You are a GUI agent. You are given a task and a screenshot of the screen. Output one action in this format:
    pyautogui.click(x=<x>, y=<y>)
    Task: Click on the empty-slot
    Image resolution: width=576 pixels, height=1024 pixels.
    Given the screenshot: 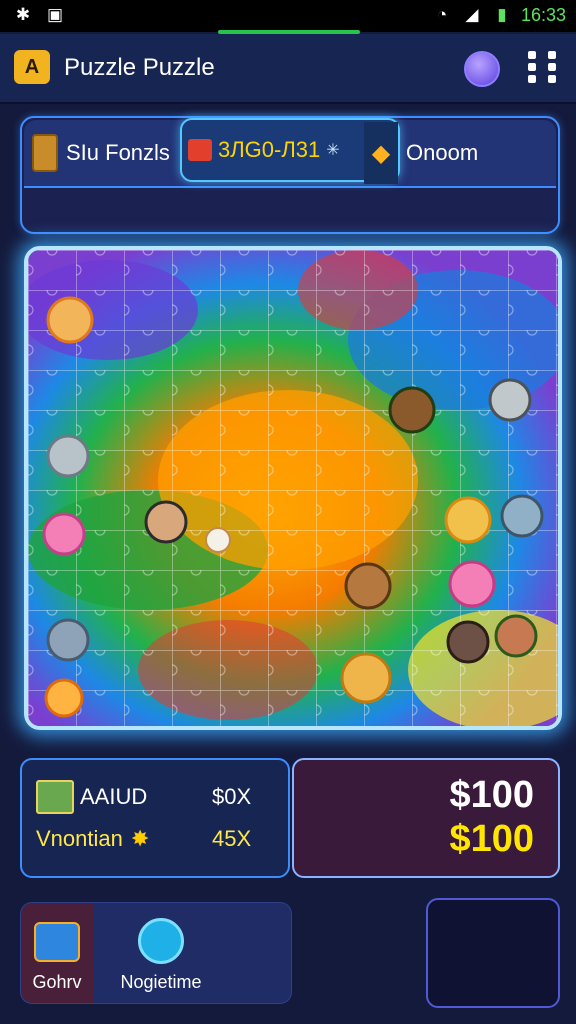 What is the action you would take?
    pyautogui.click(x=493, y=953)
    